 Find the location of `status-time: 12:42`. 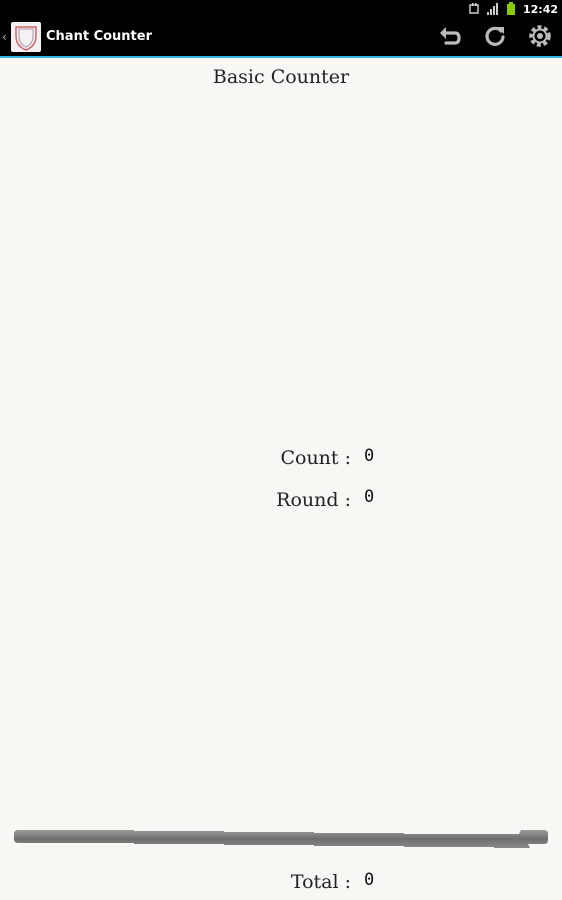

status-time: 12:42 is located at coordinates (540, 9).